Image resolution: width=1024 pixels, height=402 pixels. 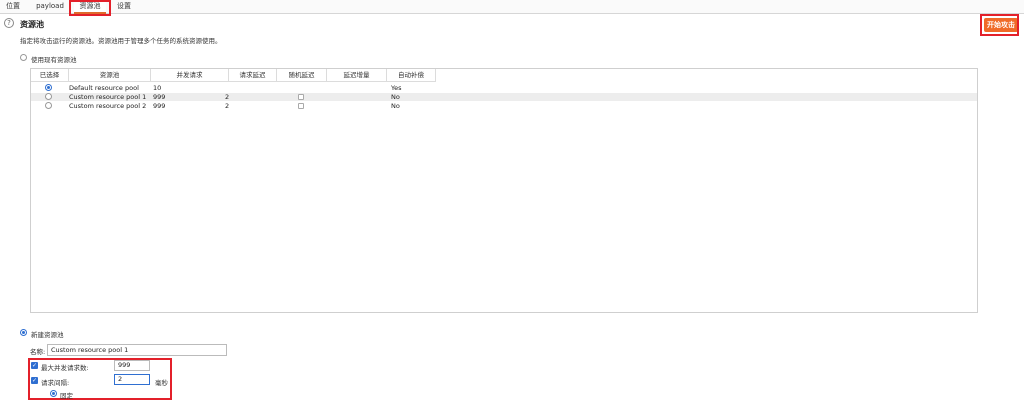 I want to click on name-label: 名称:, so click(x=38, y=352).